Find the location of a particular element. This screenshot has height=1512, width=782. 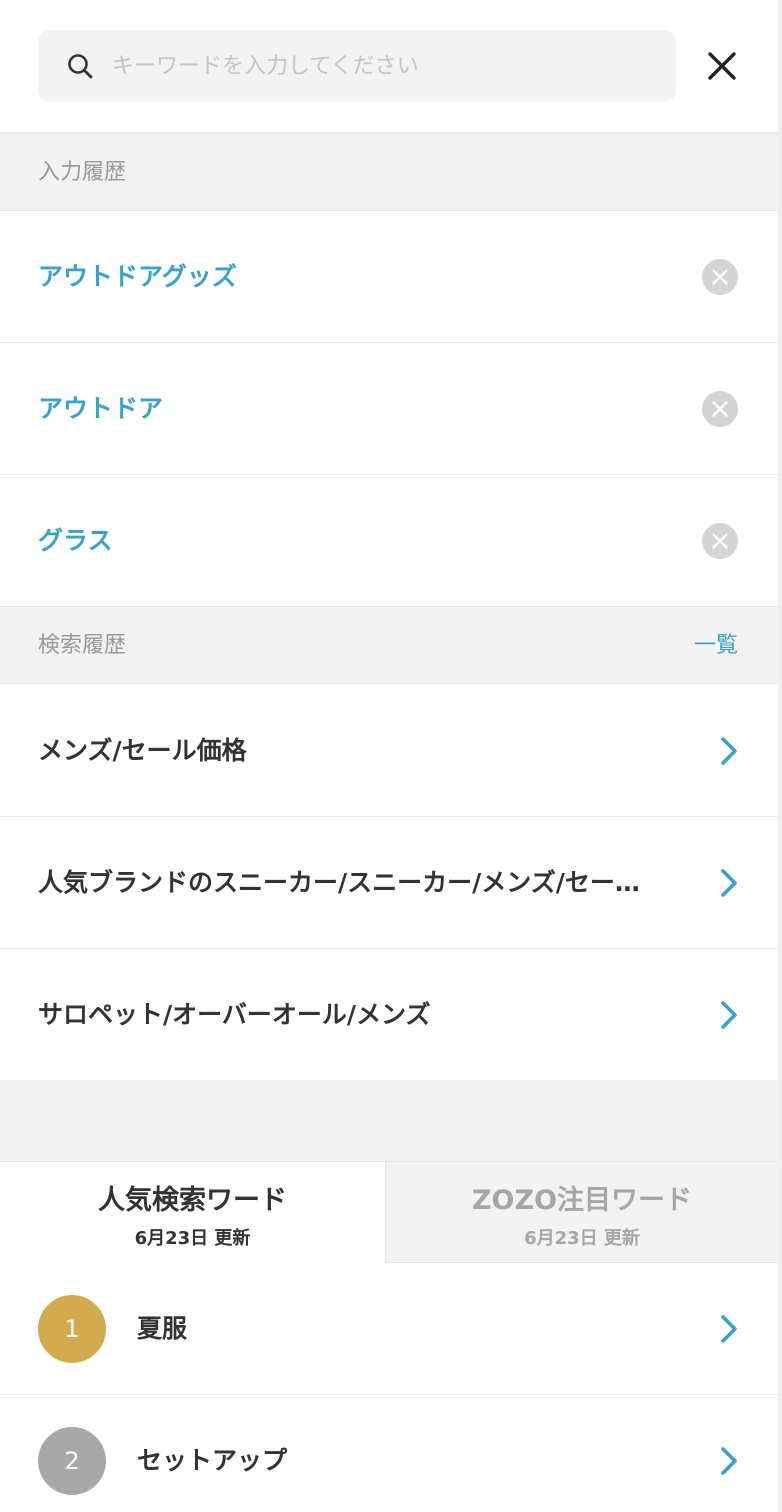

ranking-item: 1 夏服 is located at coordinates (389, 1329).